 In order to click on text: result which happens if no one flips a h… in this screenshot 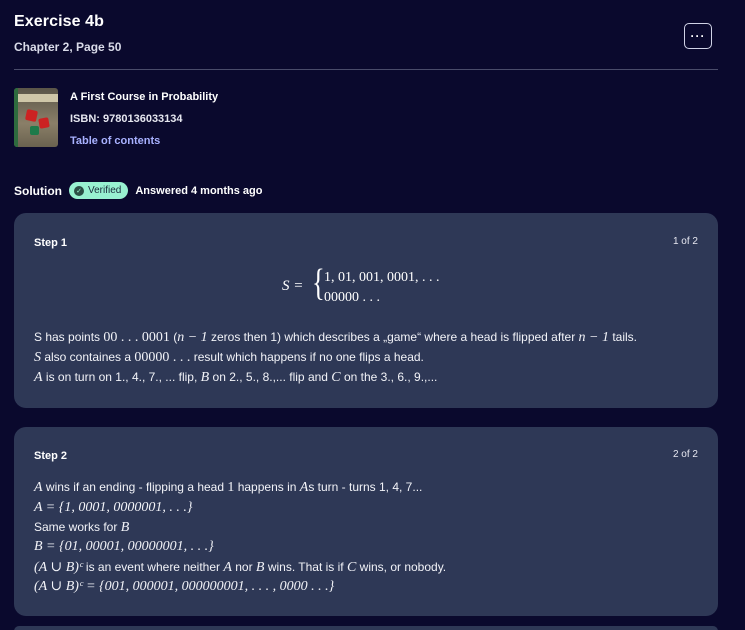, I will do `click(307, 357)`.